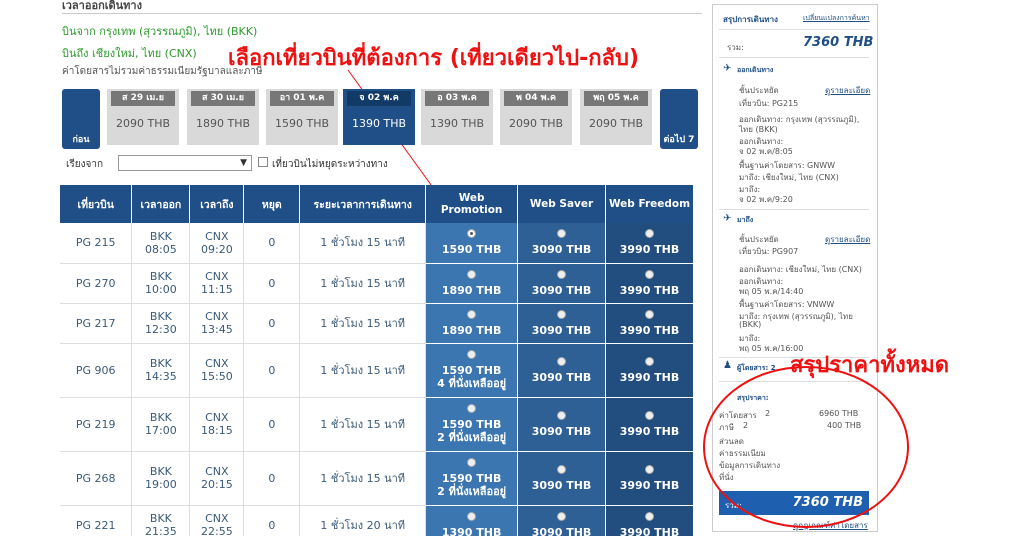  I want to click on summary-title: สรุปการเดินทาง, so click(750, 19).